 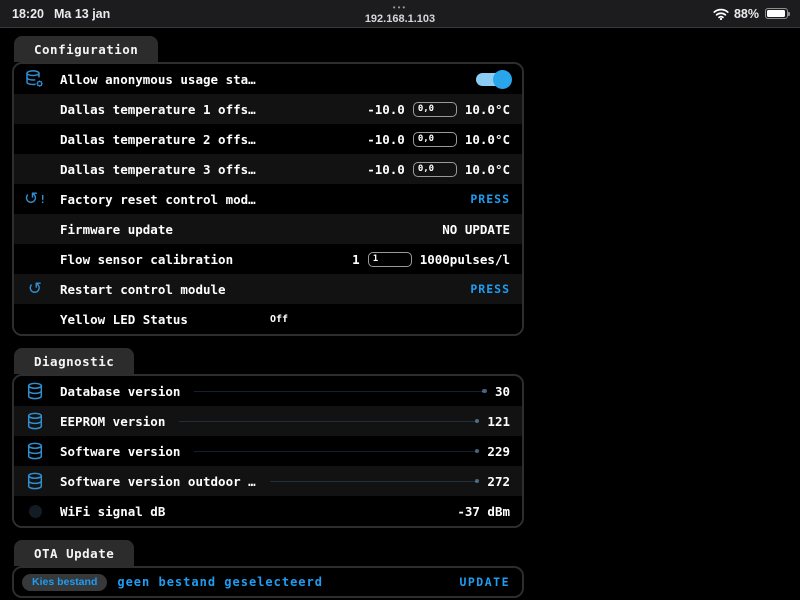 What do you see at coordinates (484, 582) in the screenshot?
I see `update-button: UPDATE` at bounding box center [484, 582].